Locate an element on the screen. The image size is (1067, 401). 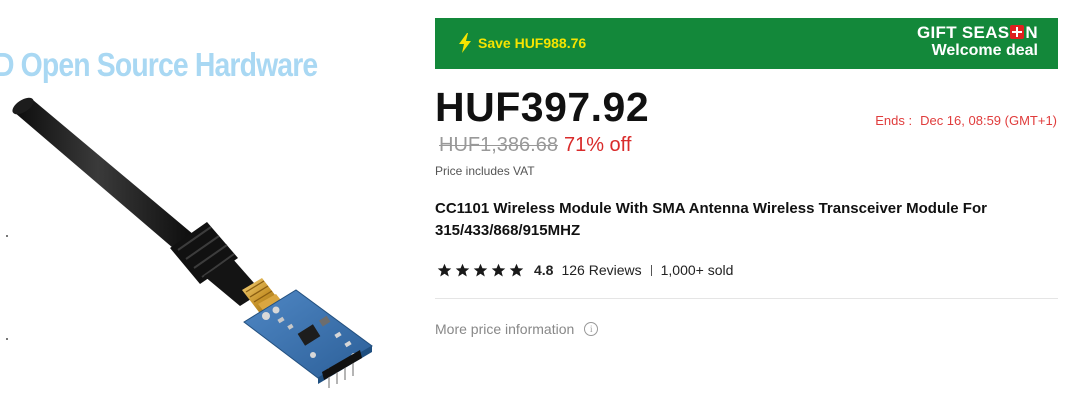
reviews-link: 126 Reviews is located at coordinates (601, 270).